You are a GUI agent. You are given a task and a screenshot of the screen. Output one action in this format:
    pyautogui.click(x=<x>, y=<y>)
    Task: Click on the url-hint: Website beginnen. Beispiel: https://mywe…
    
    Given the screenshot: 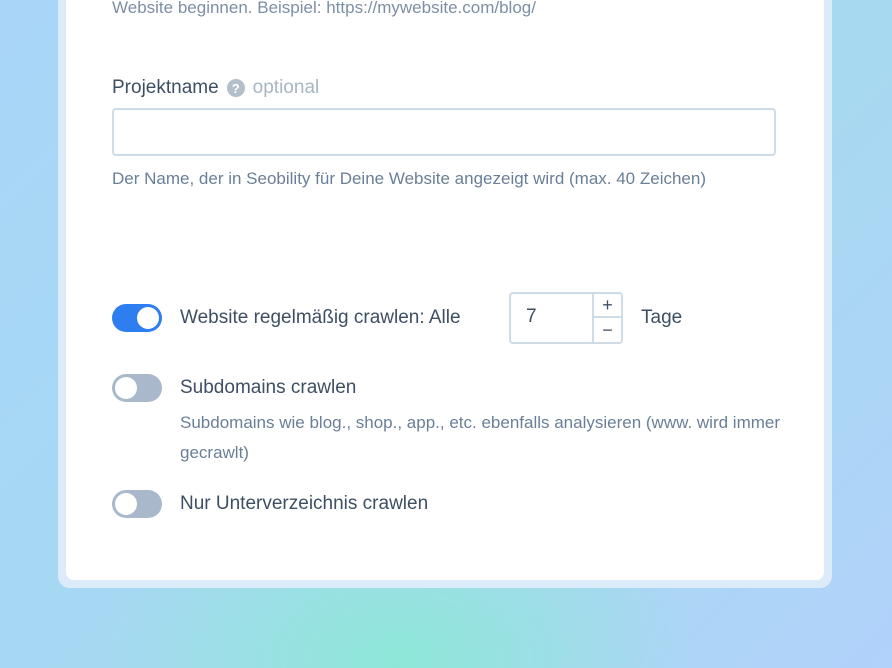 What is the action you would take?
    pyautogui.click(x=324, y=8)
    